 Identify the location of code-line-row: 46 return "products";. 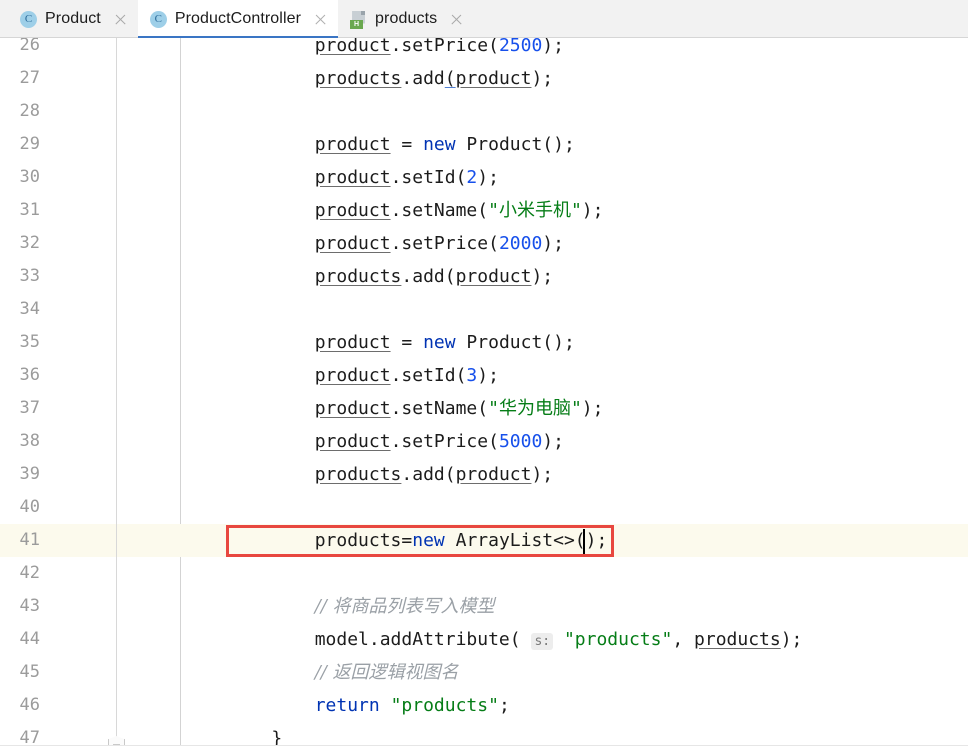
(484, 705).